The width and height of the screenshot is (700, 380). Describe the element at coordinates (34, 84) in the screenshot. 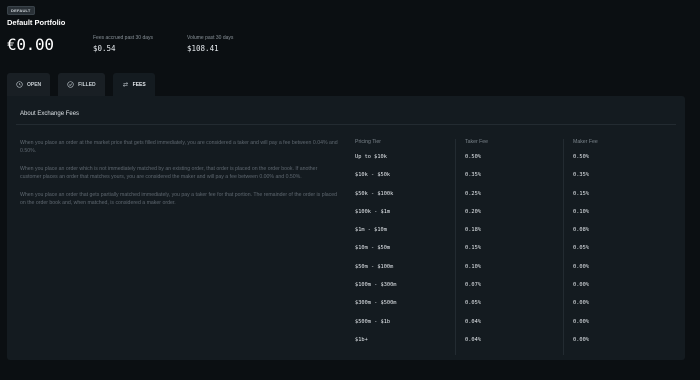

I see `tab-open-label: OPEN` at that location.